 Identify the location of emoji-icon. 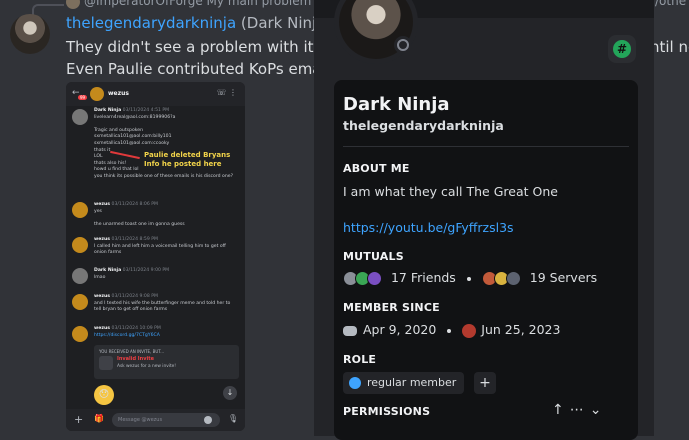
(208, 420).